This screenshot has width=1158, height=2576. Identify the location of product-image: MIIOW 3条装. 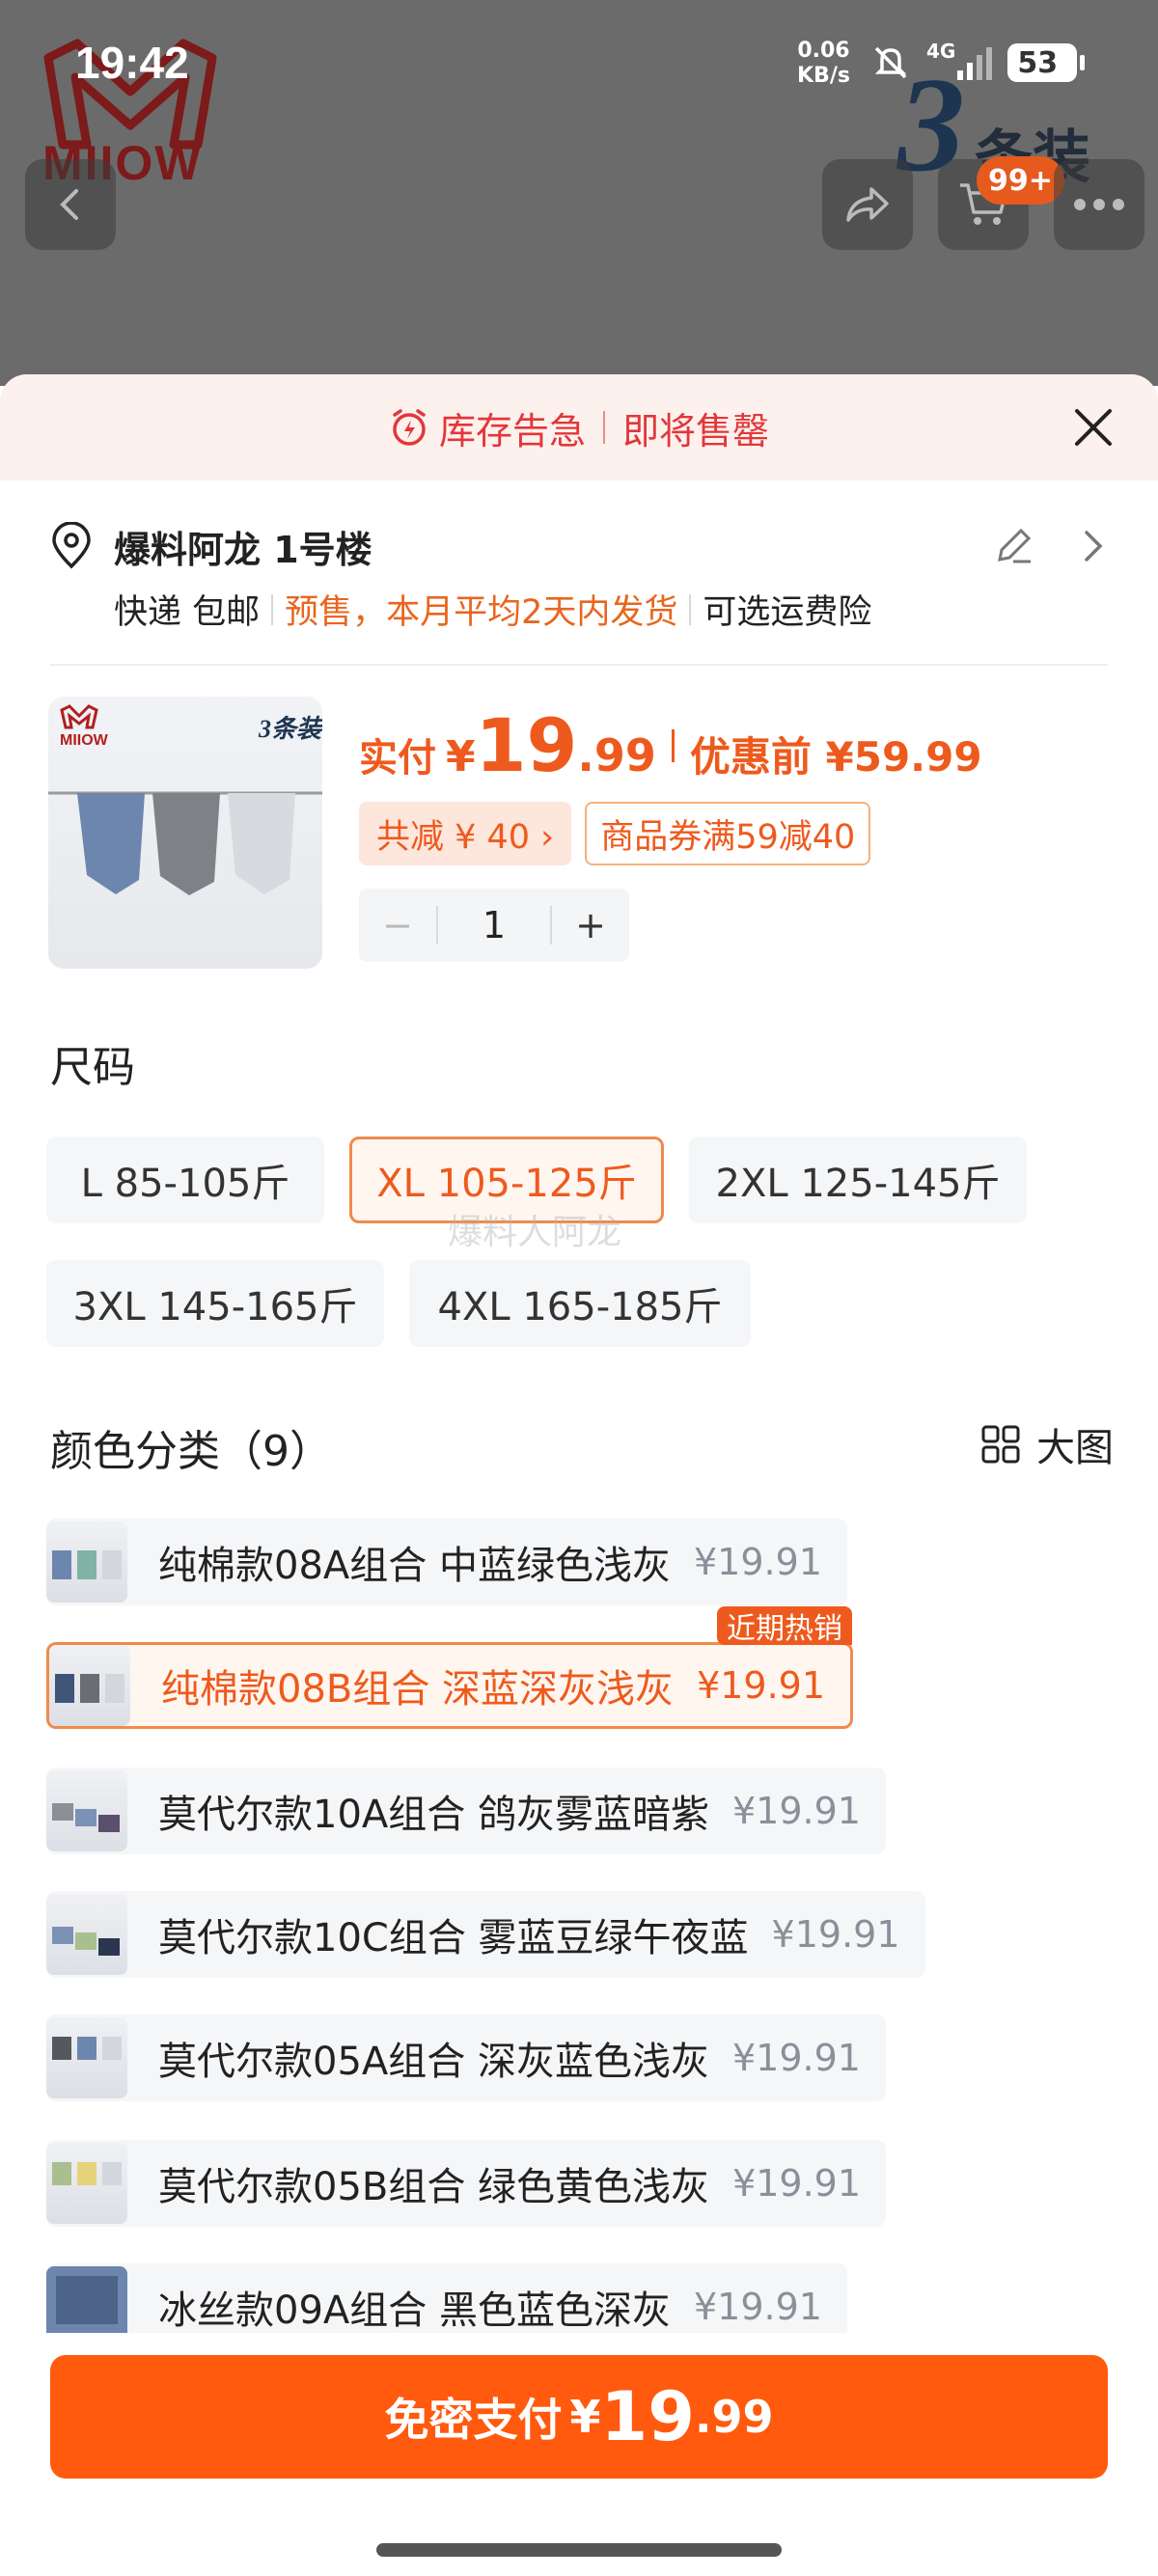
(185, 833).